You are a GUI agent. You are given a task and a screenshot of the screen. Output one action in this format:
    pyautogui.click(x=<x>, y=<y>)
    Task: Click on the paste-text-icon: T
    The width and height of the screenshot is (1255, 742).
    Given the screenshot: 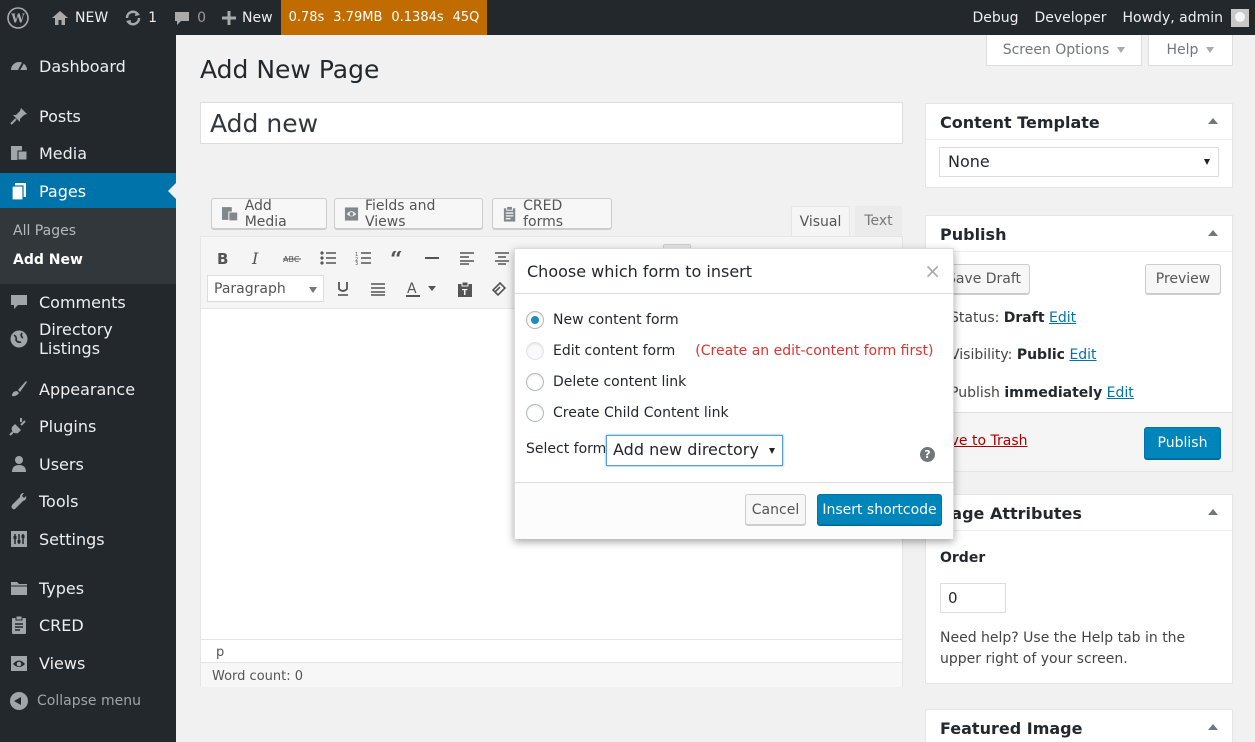 What is the action you would take?
    pyautogui.click(x=465, y=289)
    